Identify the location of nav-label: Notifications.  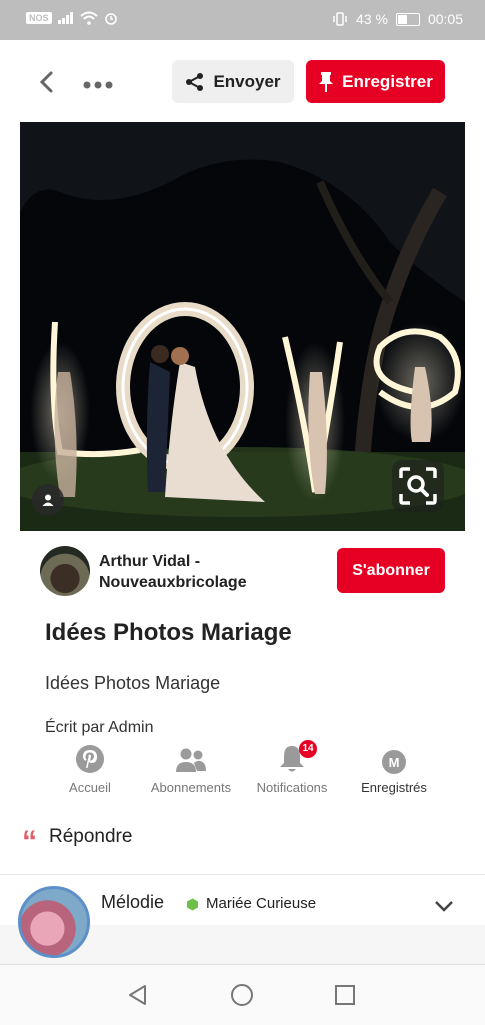
(292, 787).